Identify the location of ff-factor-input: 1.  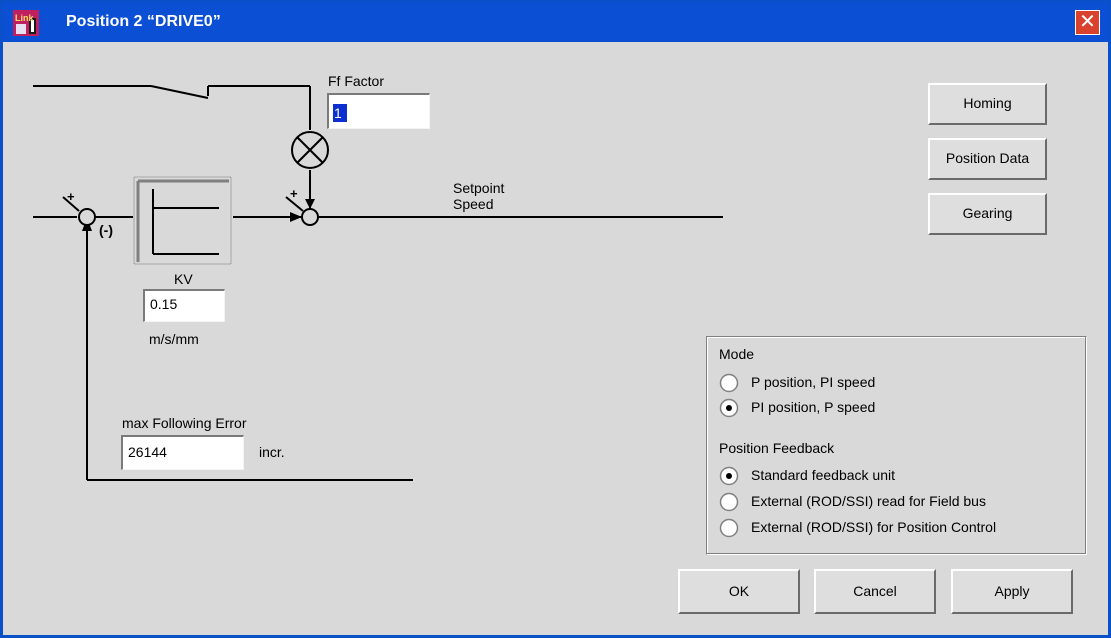
(378, 111).